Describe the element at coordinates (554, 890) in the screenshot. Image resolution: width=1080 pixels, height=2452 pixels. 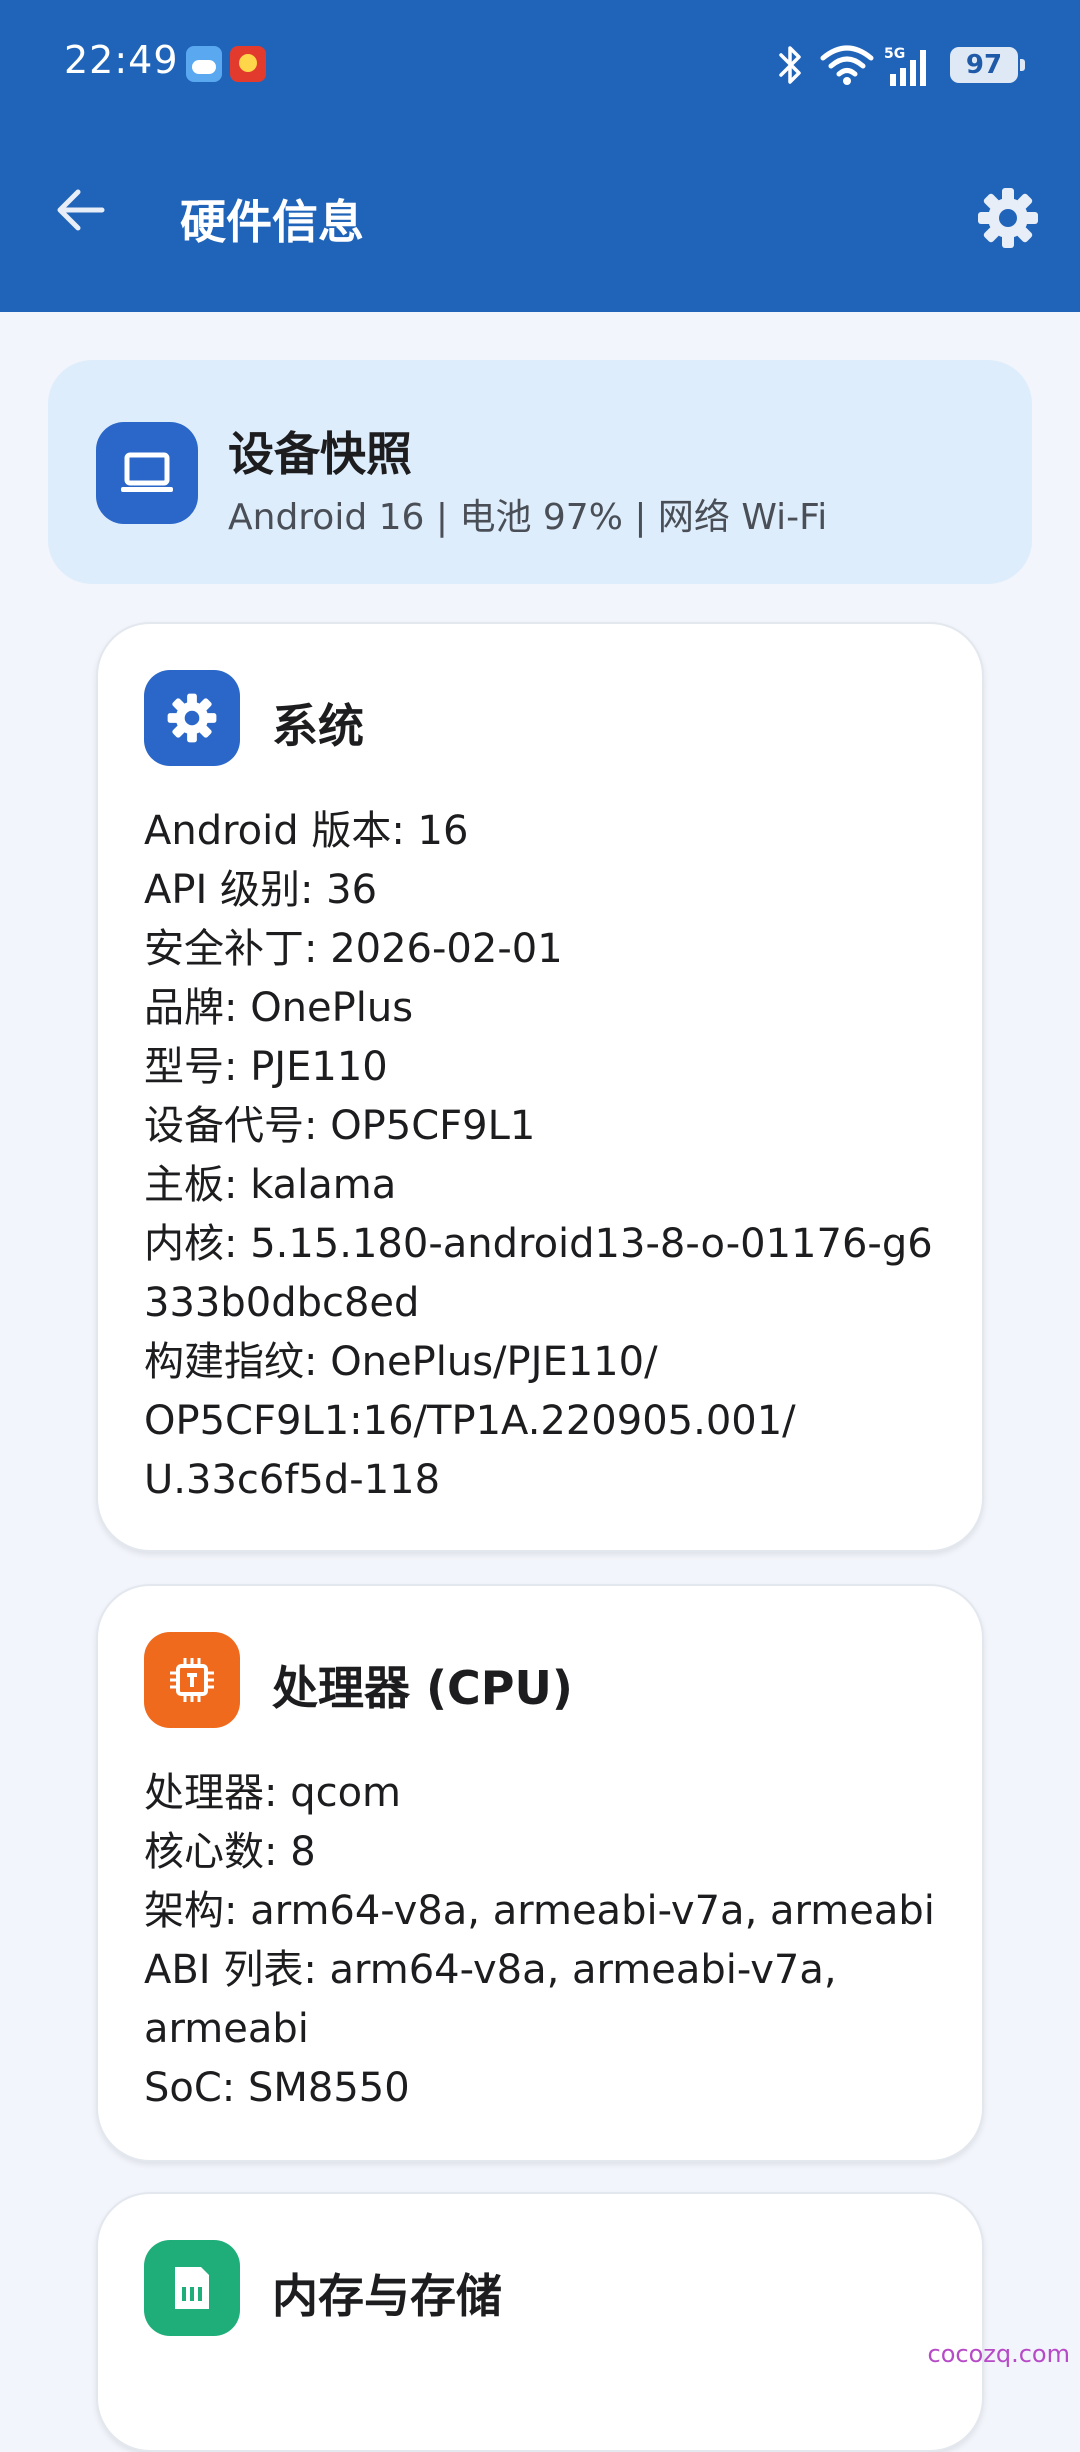
I see `info-line: API 级别: 36` at that location.